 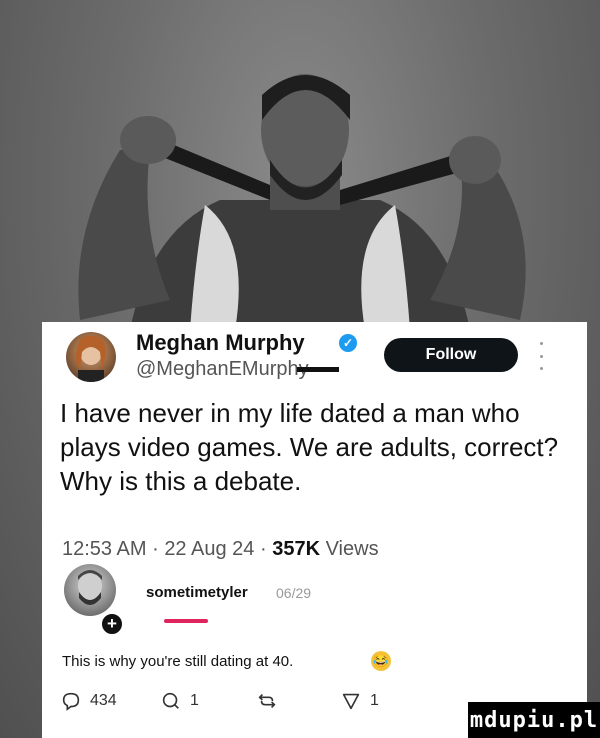 What do you see at coordinates (296, 549) in the screenshot?
I see `views-count: 357K` at bounding box center [296, 549].